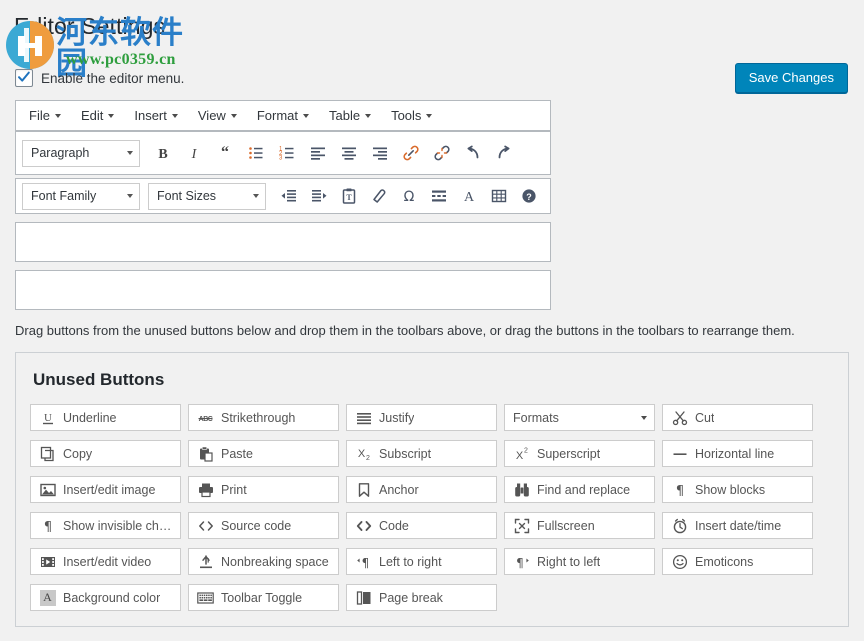  Describe the element at coordinates (64, 196) in the screenshot. I see `font-family-value: Font Family` at that location.